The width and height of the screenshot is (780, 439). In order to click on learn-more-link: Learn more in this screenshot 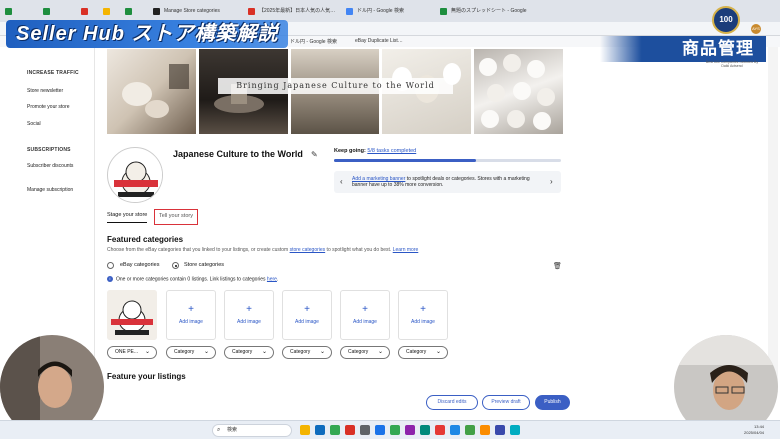, I will do `click(406, 250)`.